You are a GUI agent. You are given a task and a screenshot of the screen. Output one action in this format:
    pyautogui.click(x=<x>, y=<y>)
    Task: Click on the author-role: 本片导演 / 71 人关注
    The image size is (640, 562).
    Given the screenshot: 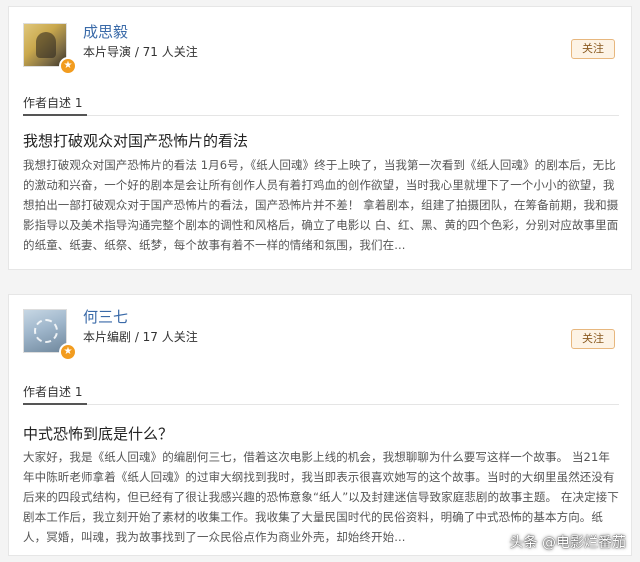 What is the action you would take?
    pyautogui.click(x=140, y=52)
    